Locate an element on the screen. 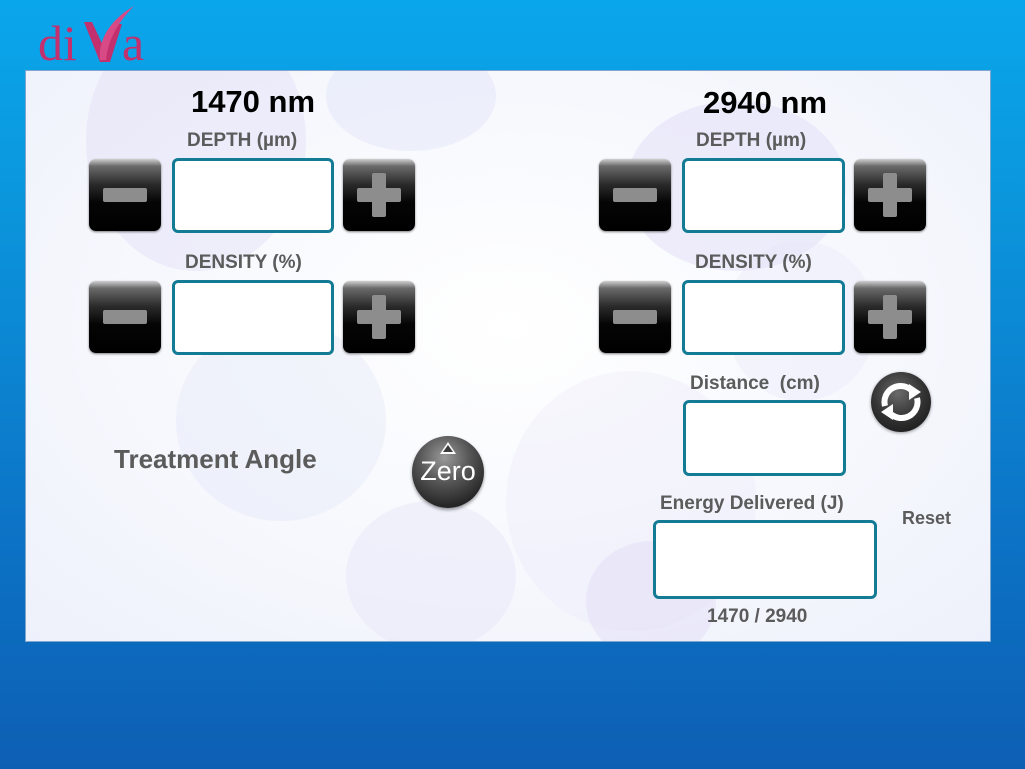 The height and width of the screenshot is (769, 1025). title-2940: 2940 nm is located at coordinates (765, 102).